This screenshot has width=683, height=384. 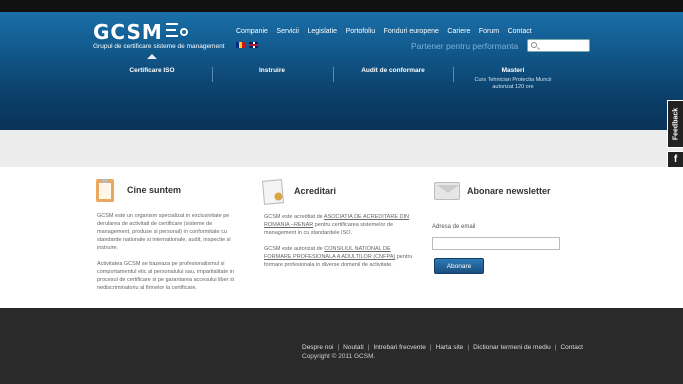 What do you see at coordinates (353, 347) in the screenshot?
I see `footer-link-noutati: Noutati` at bounding box center [353, 347].